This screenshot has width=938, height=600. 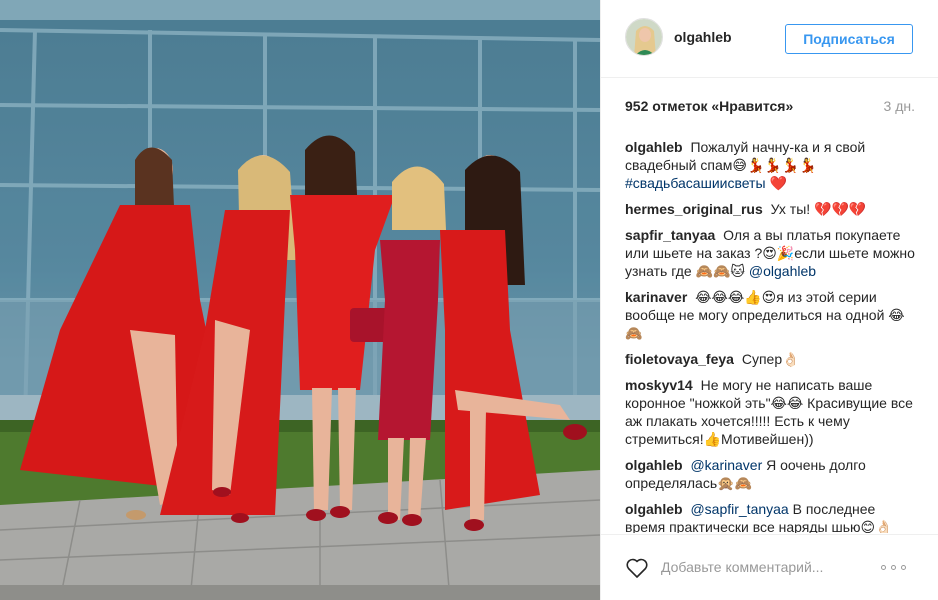 I want to click on comment-mention: @sapfir_tanyaa, so click(x=739, y=509).